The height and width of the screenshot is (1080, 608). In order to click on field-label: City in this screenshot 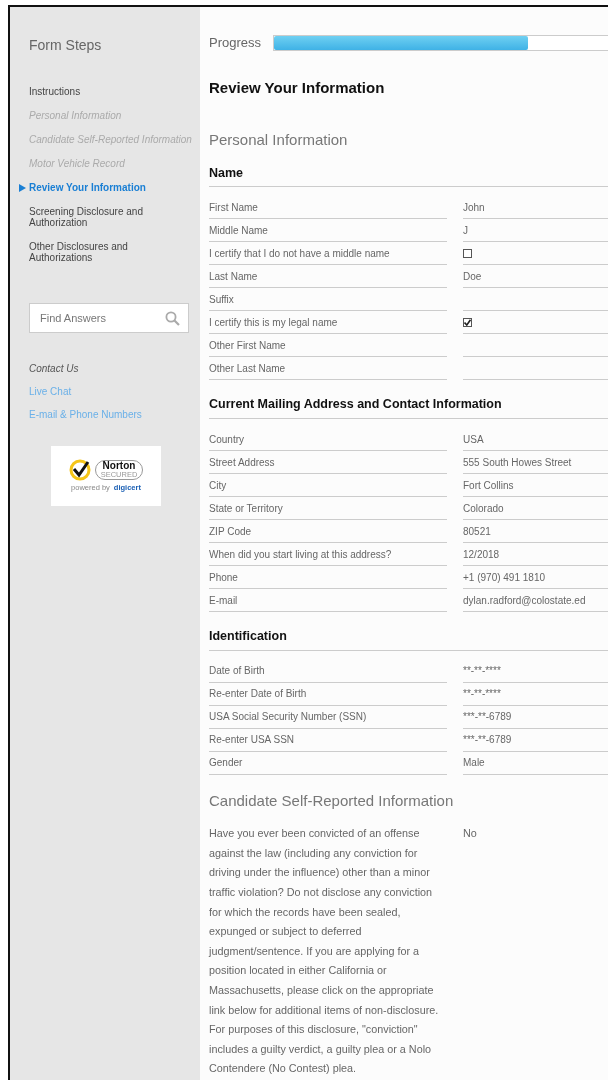, I will do `click(328, 485)`.